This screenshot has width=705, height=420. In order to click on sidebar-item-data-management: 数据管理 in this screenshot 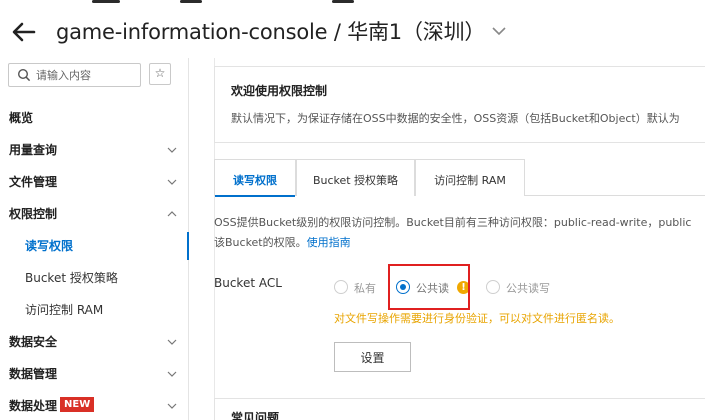, I will do `click(94, 374)`.